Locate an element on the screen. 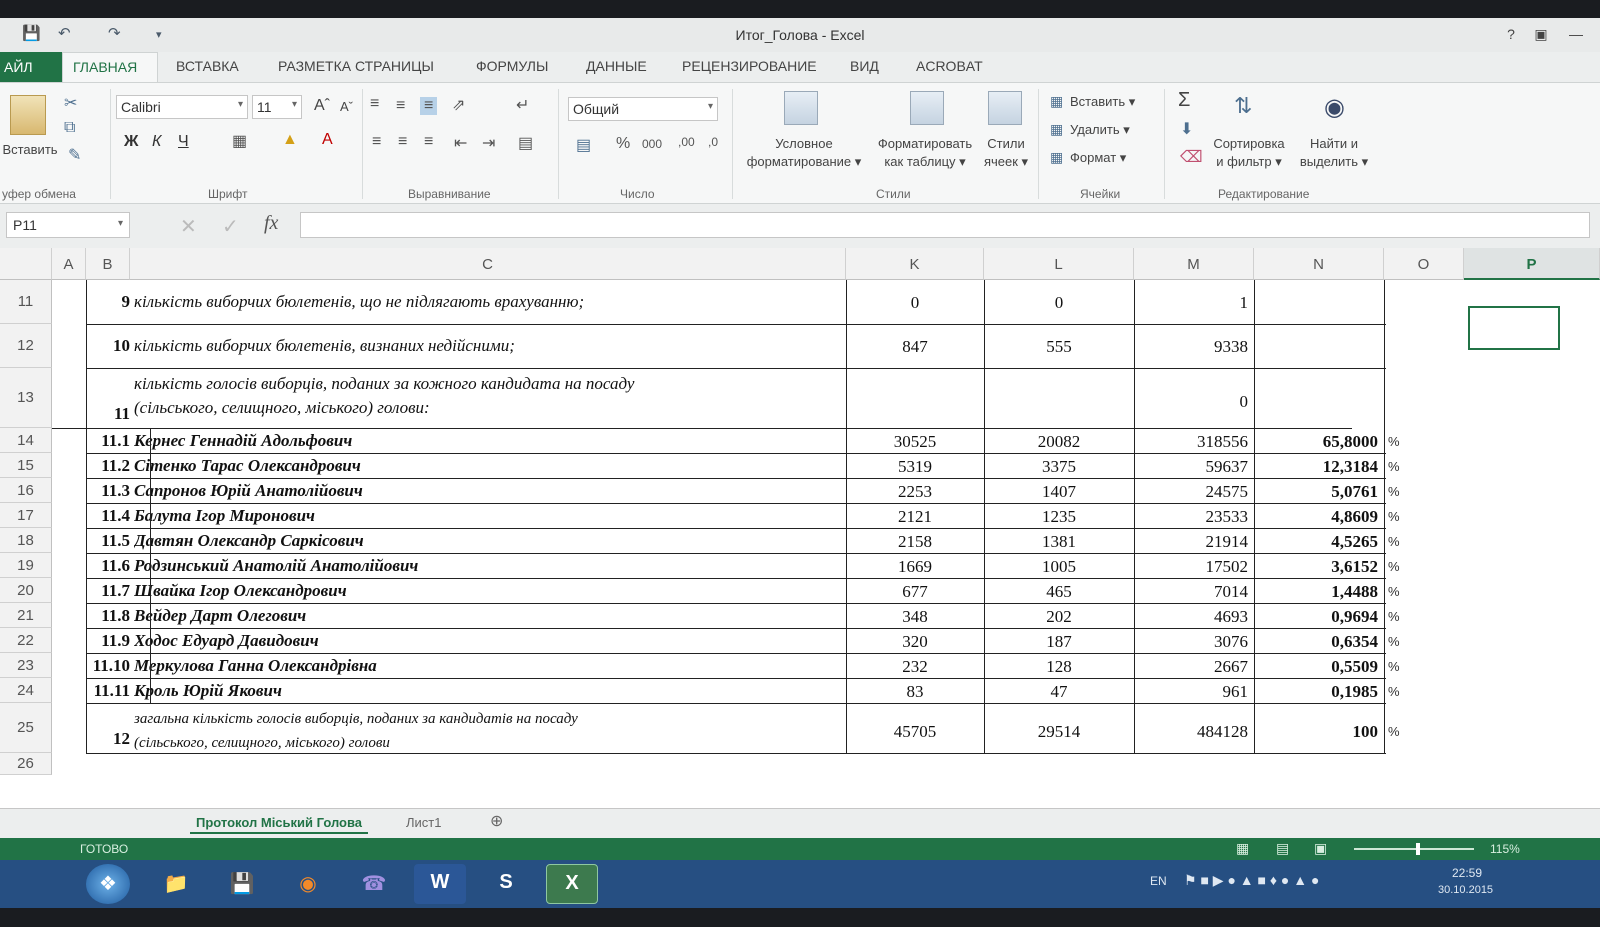  cell-m: 17502 is located at coordinates (1194, 565).